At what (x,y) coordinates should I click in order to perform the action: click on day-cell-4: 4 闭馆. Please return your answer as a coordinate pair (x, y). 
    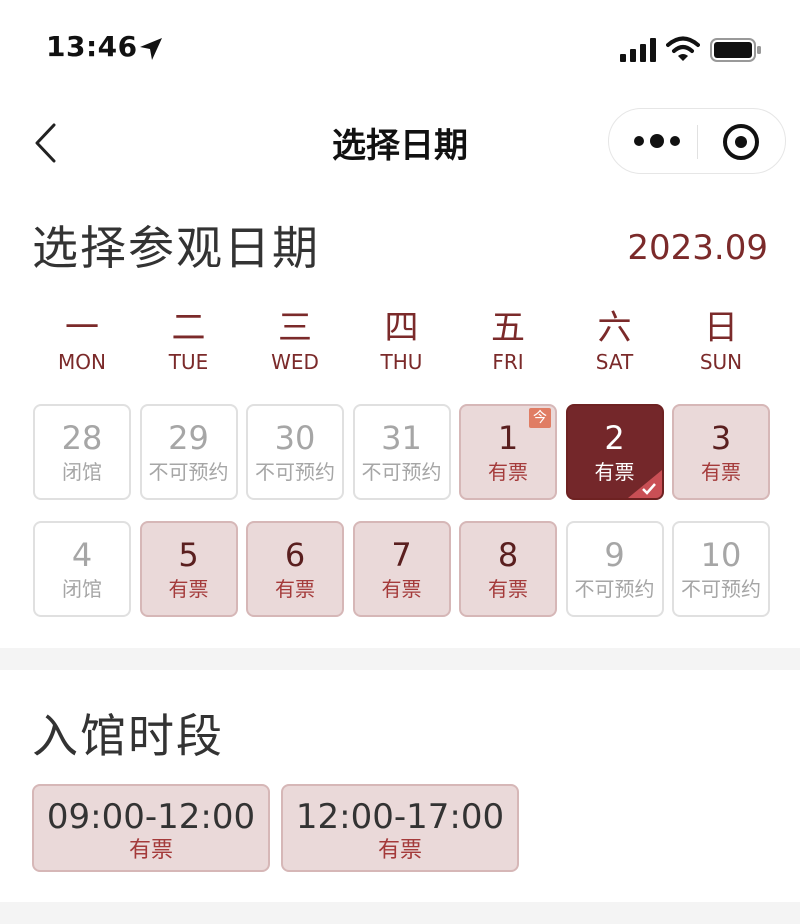
    Looking at the image, I should click on (82, 569).